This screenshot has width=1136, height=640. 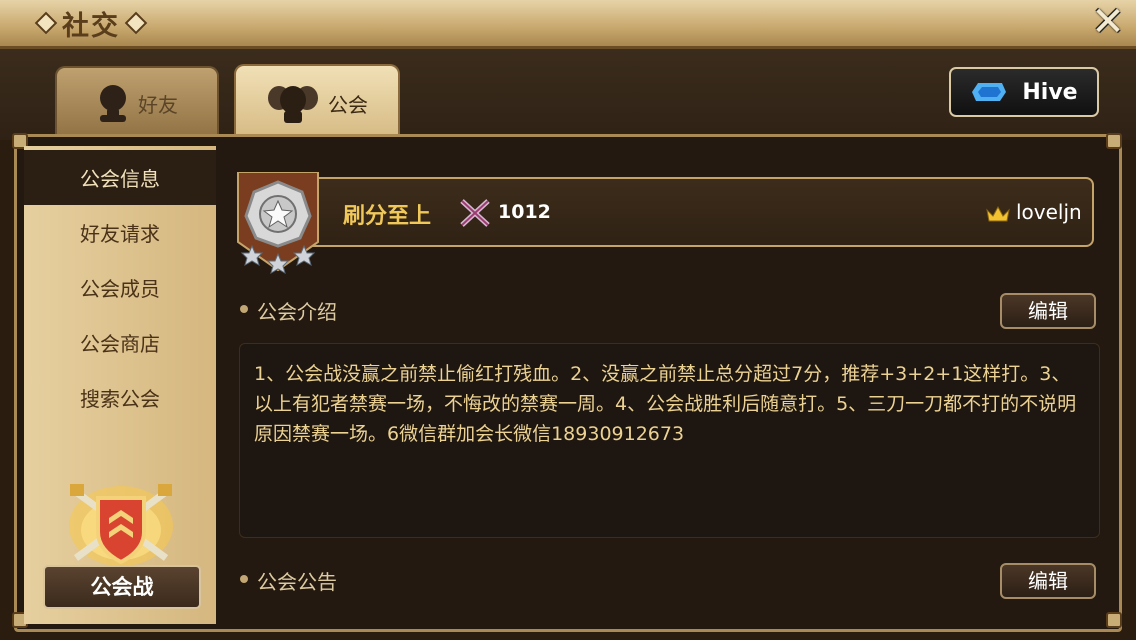 I want to click on title-group: 社交, so click(x=91, y=23).